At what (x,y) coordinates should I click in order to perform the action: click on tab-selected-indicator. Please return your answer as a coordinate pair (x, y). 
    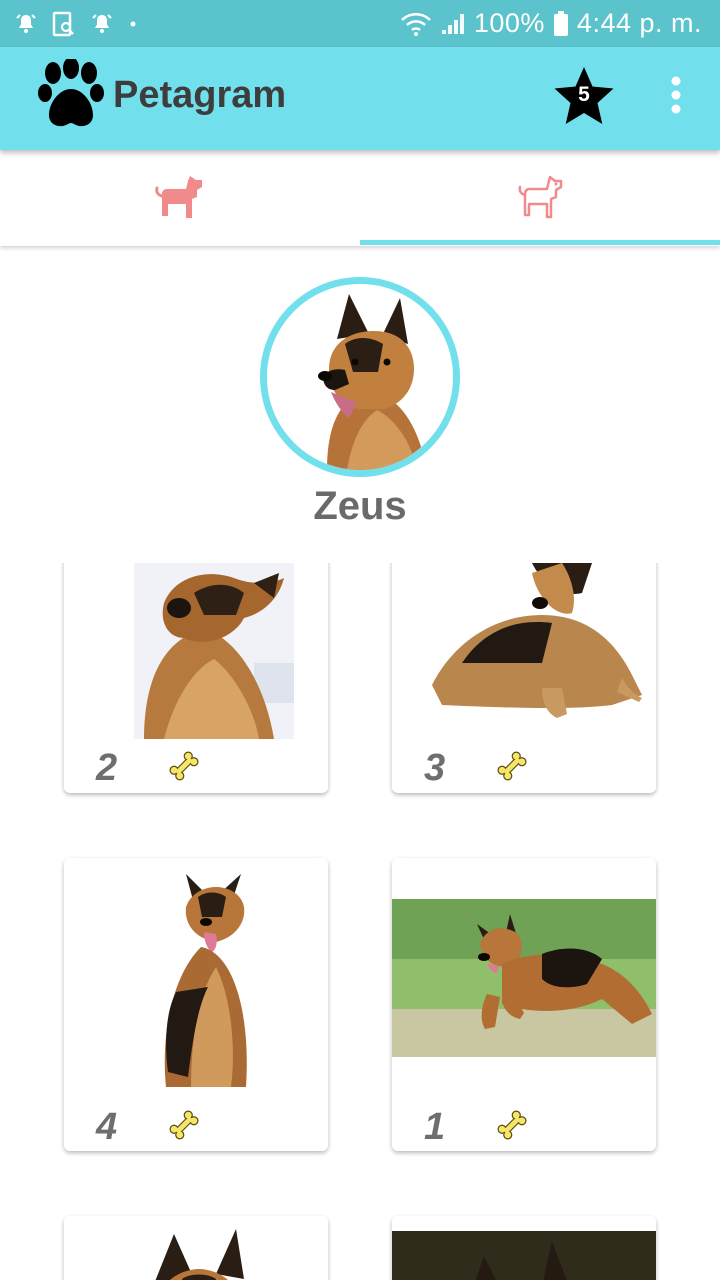
    Looking at the image, I should click on (540, 242).